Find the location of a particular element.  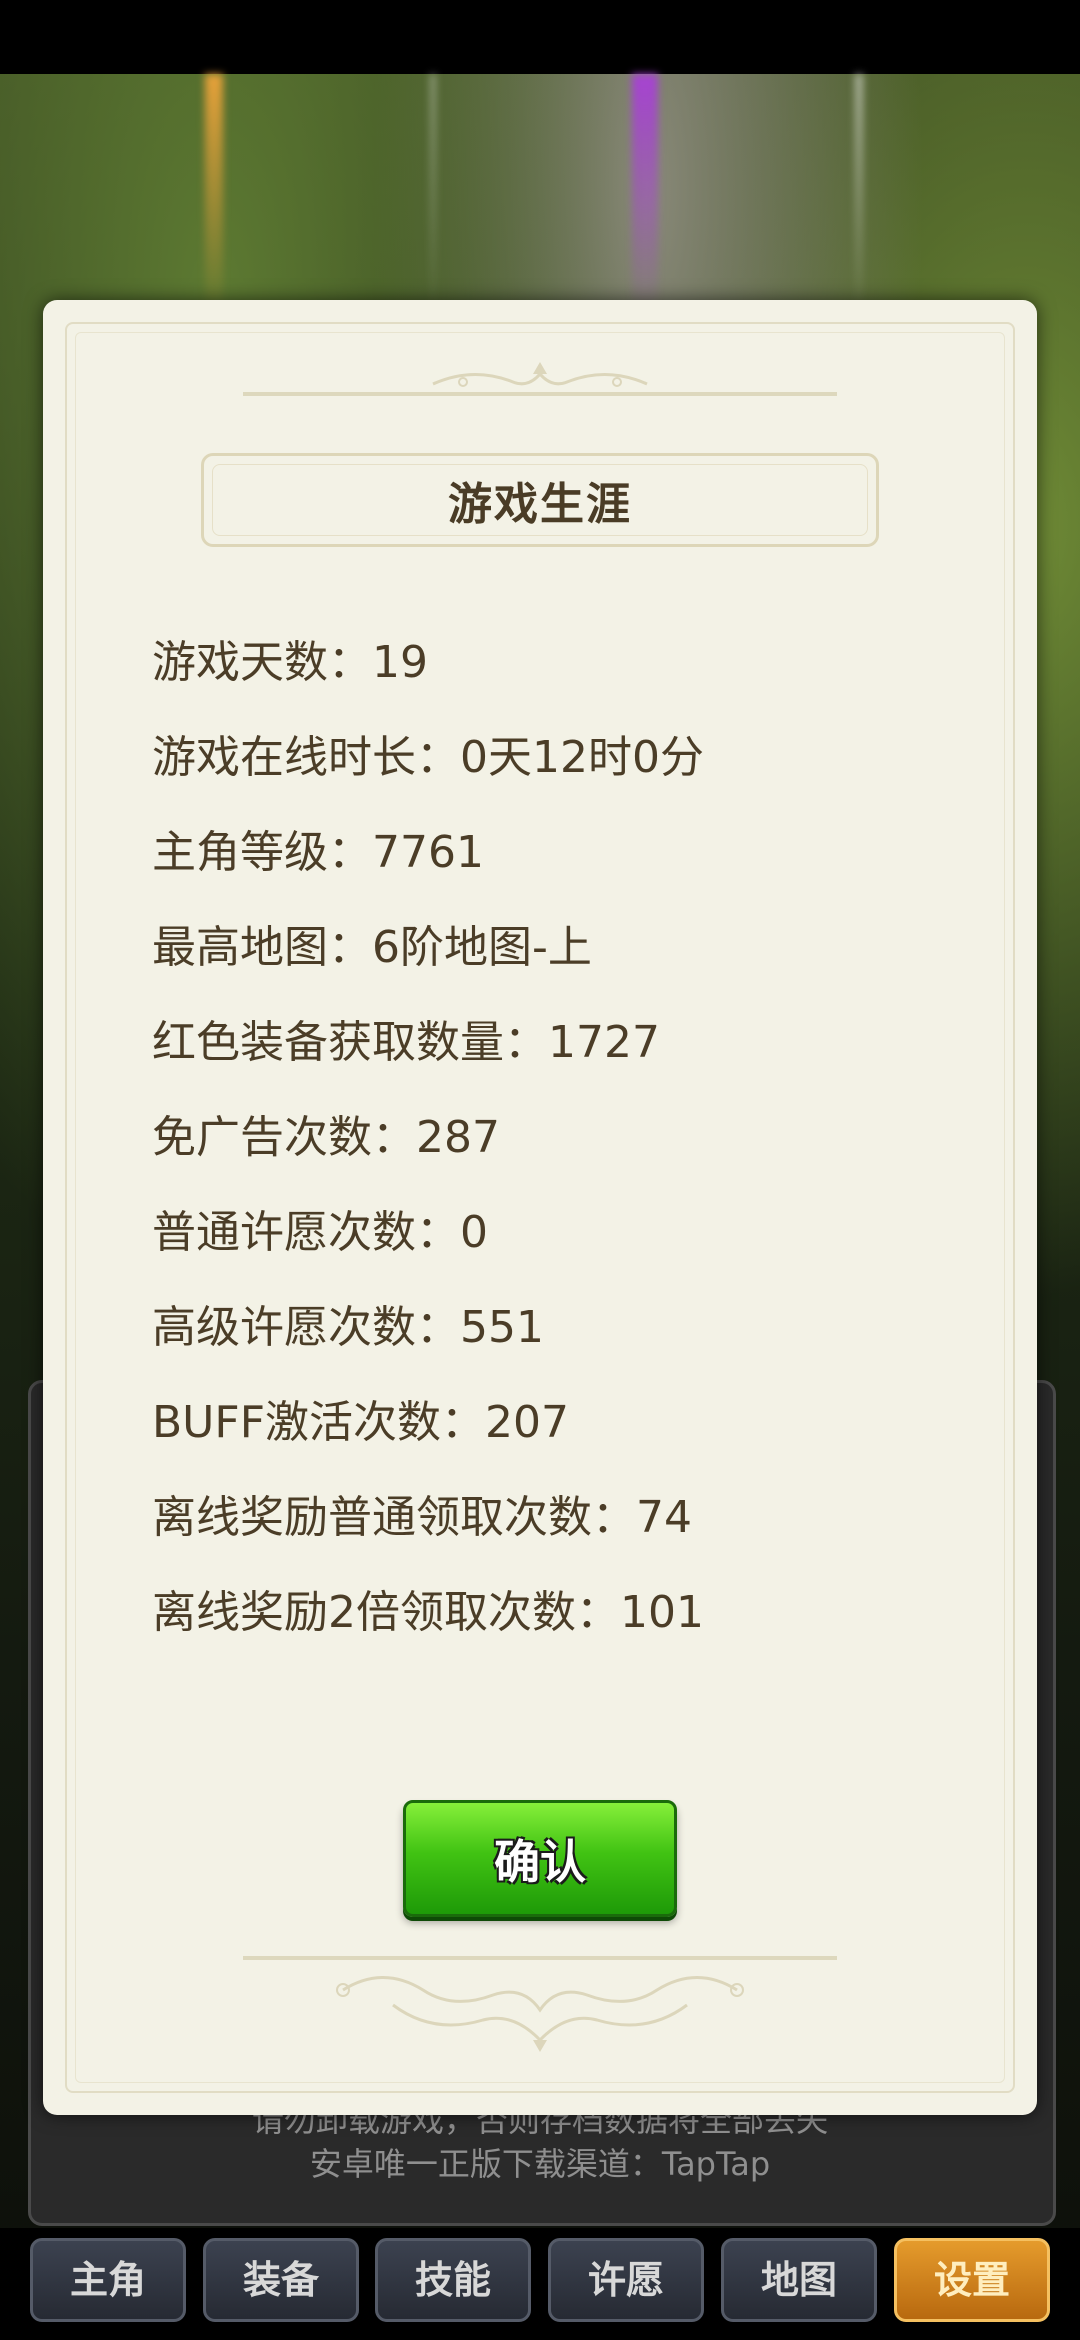

nav-tab-settings: 设置 is located at coordinates (972, 2280).